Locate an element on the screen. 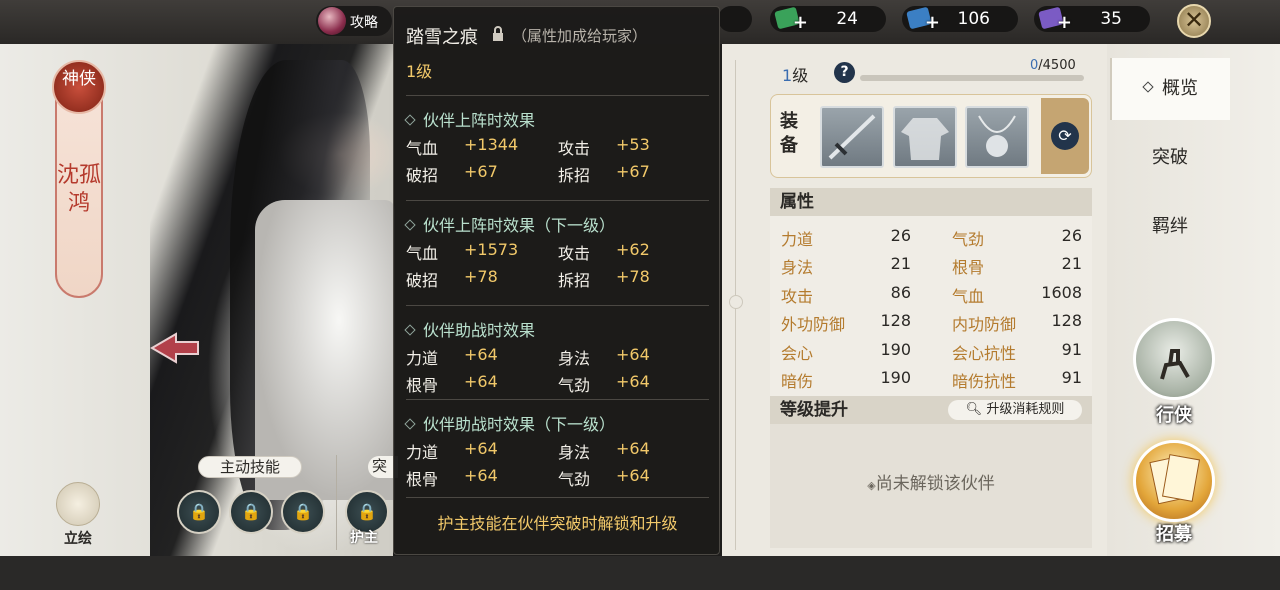 The width and height of the screenshot is (1280, 590). attribute-value: 128 is located at coordinates (895, 321).